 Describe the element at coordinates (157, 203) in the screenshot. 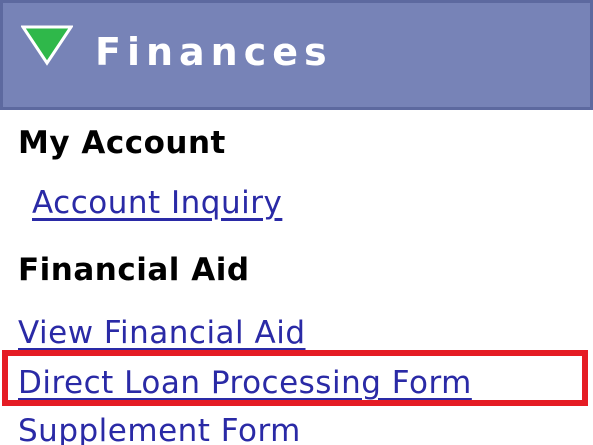

I see `account-inquiry-link: Account Inquiry` at that location.